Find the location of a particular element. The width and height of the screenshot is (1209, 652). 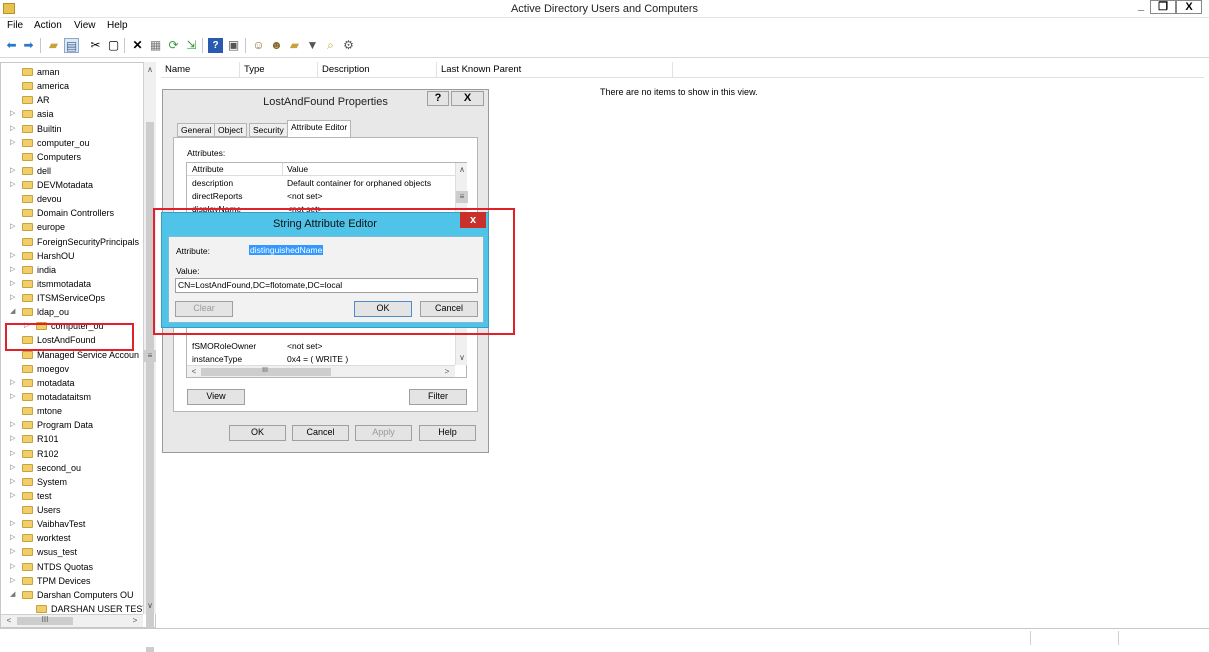

tree-item: ▷ Program Data is located at coordinates (73, 425).